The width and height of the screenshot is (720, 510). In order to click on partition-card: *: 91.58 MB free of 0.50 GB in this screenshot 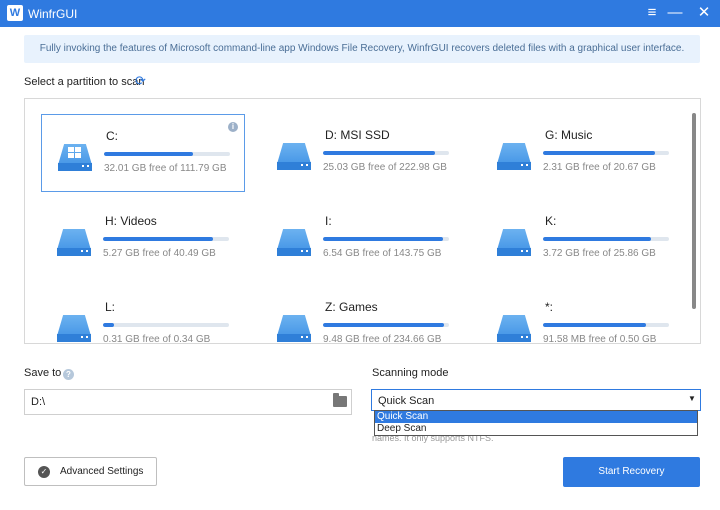, I will do `click(583, 315)`.